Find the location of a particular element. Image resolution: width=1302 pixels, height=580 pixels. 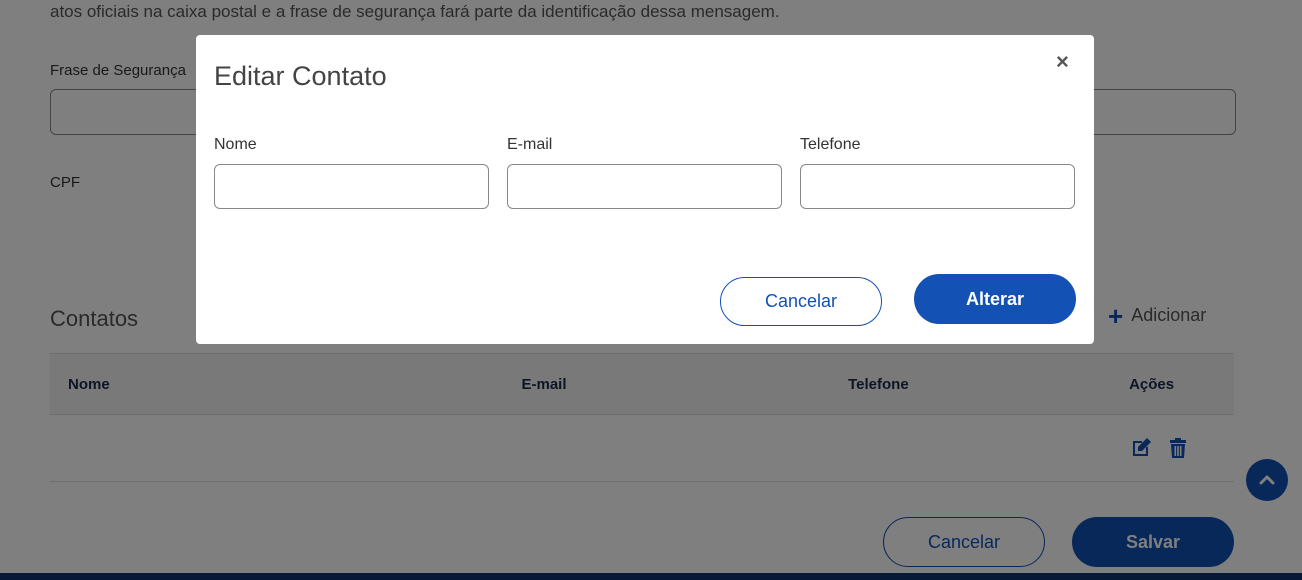

phone-label: Telefone is located at coordinates (830, 144).